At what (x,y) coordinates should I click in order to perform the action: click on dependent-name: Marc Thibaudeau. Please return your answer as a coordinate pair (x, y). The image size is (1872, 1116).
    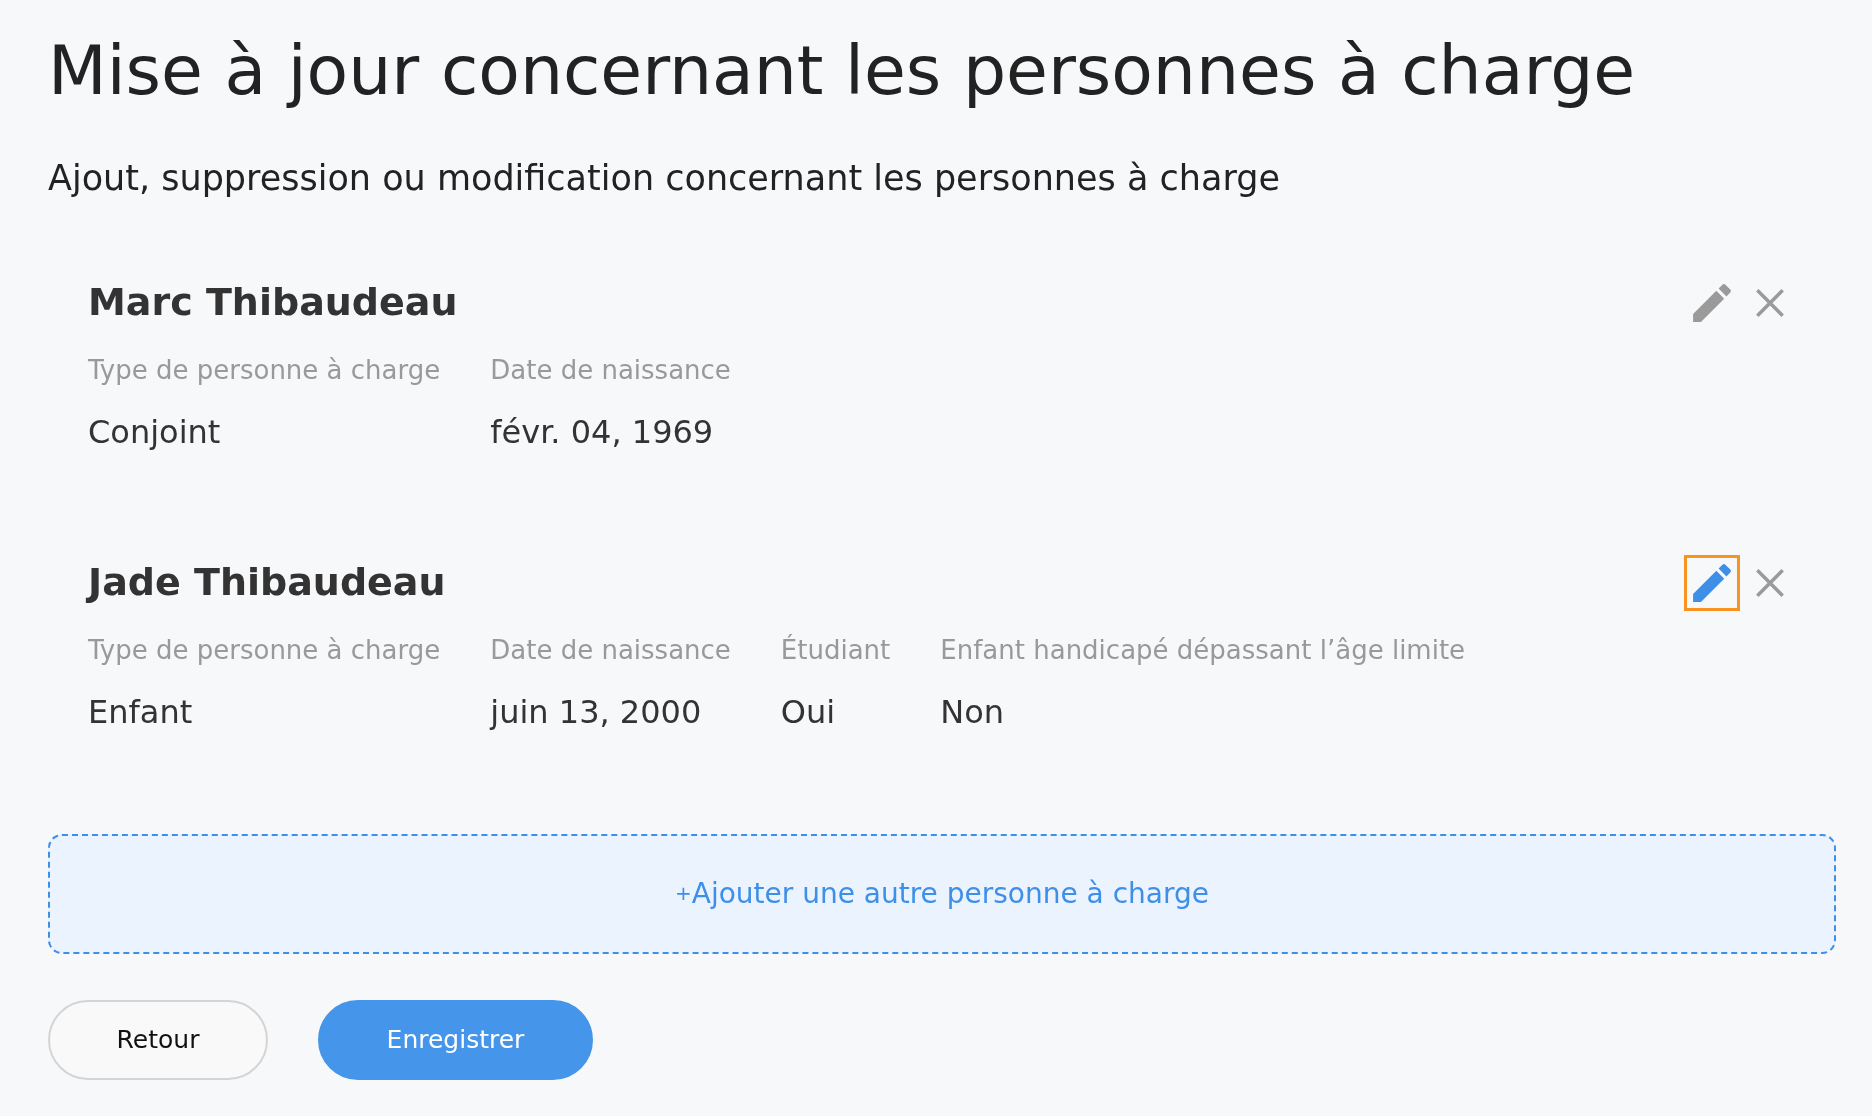
    Looking at the image, I should click on (273, 303).